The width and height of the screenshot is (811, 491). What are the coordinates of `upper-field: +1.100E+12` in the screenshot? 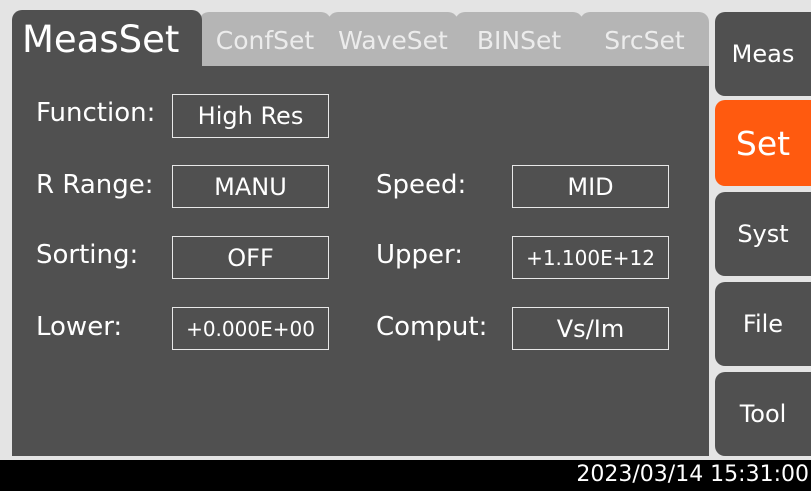 It's located at (590, 257).